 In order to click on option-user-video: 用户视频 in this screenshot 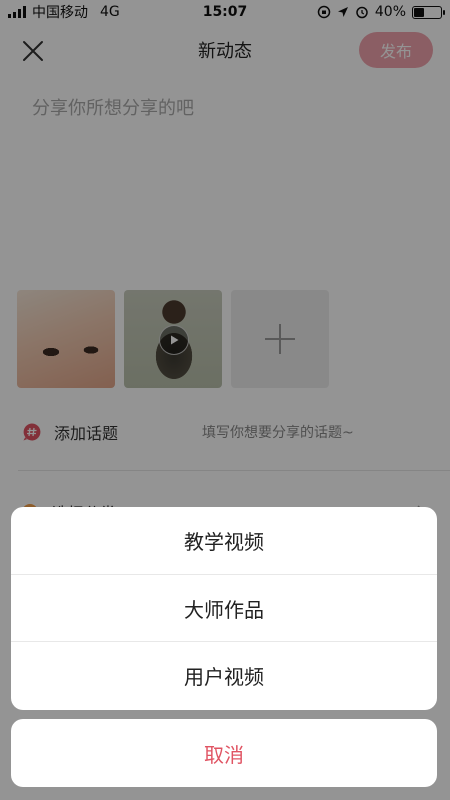, I will do `click(224, 674)`.